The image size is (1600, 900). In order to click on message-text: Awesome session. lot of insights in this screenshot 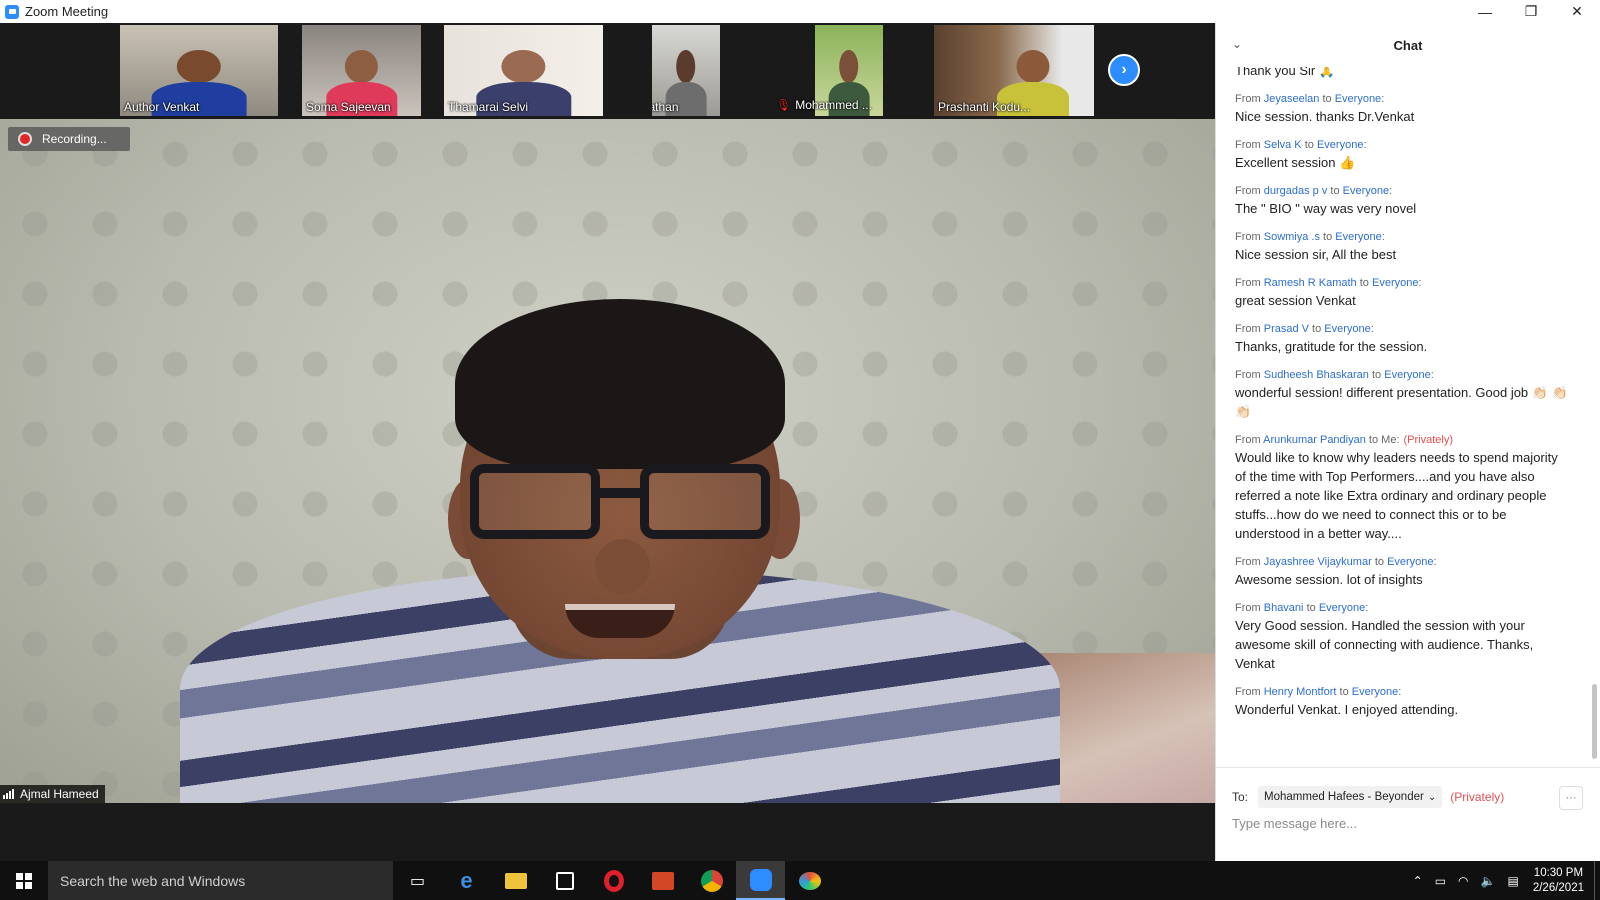, I will do `click(1329, 579)`.